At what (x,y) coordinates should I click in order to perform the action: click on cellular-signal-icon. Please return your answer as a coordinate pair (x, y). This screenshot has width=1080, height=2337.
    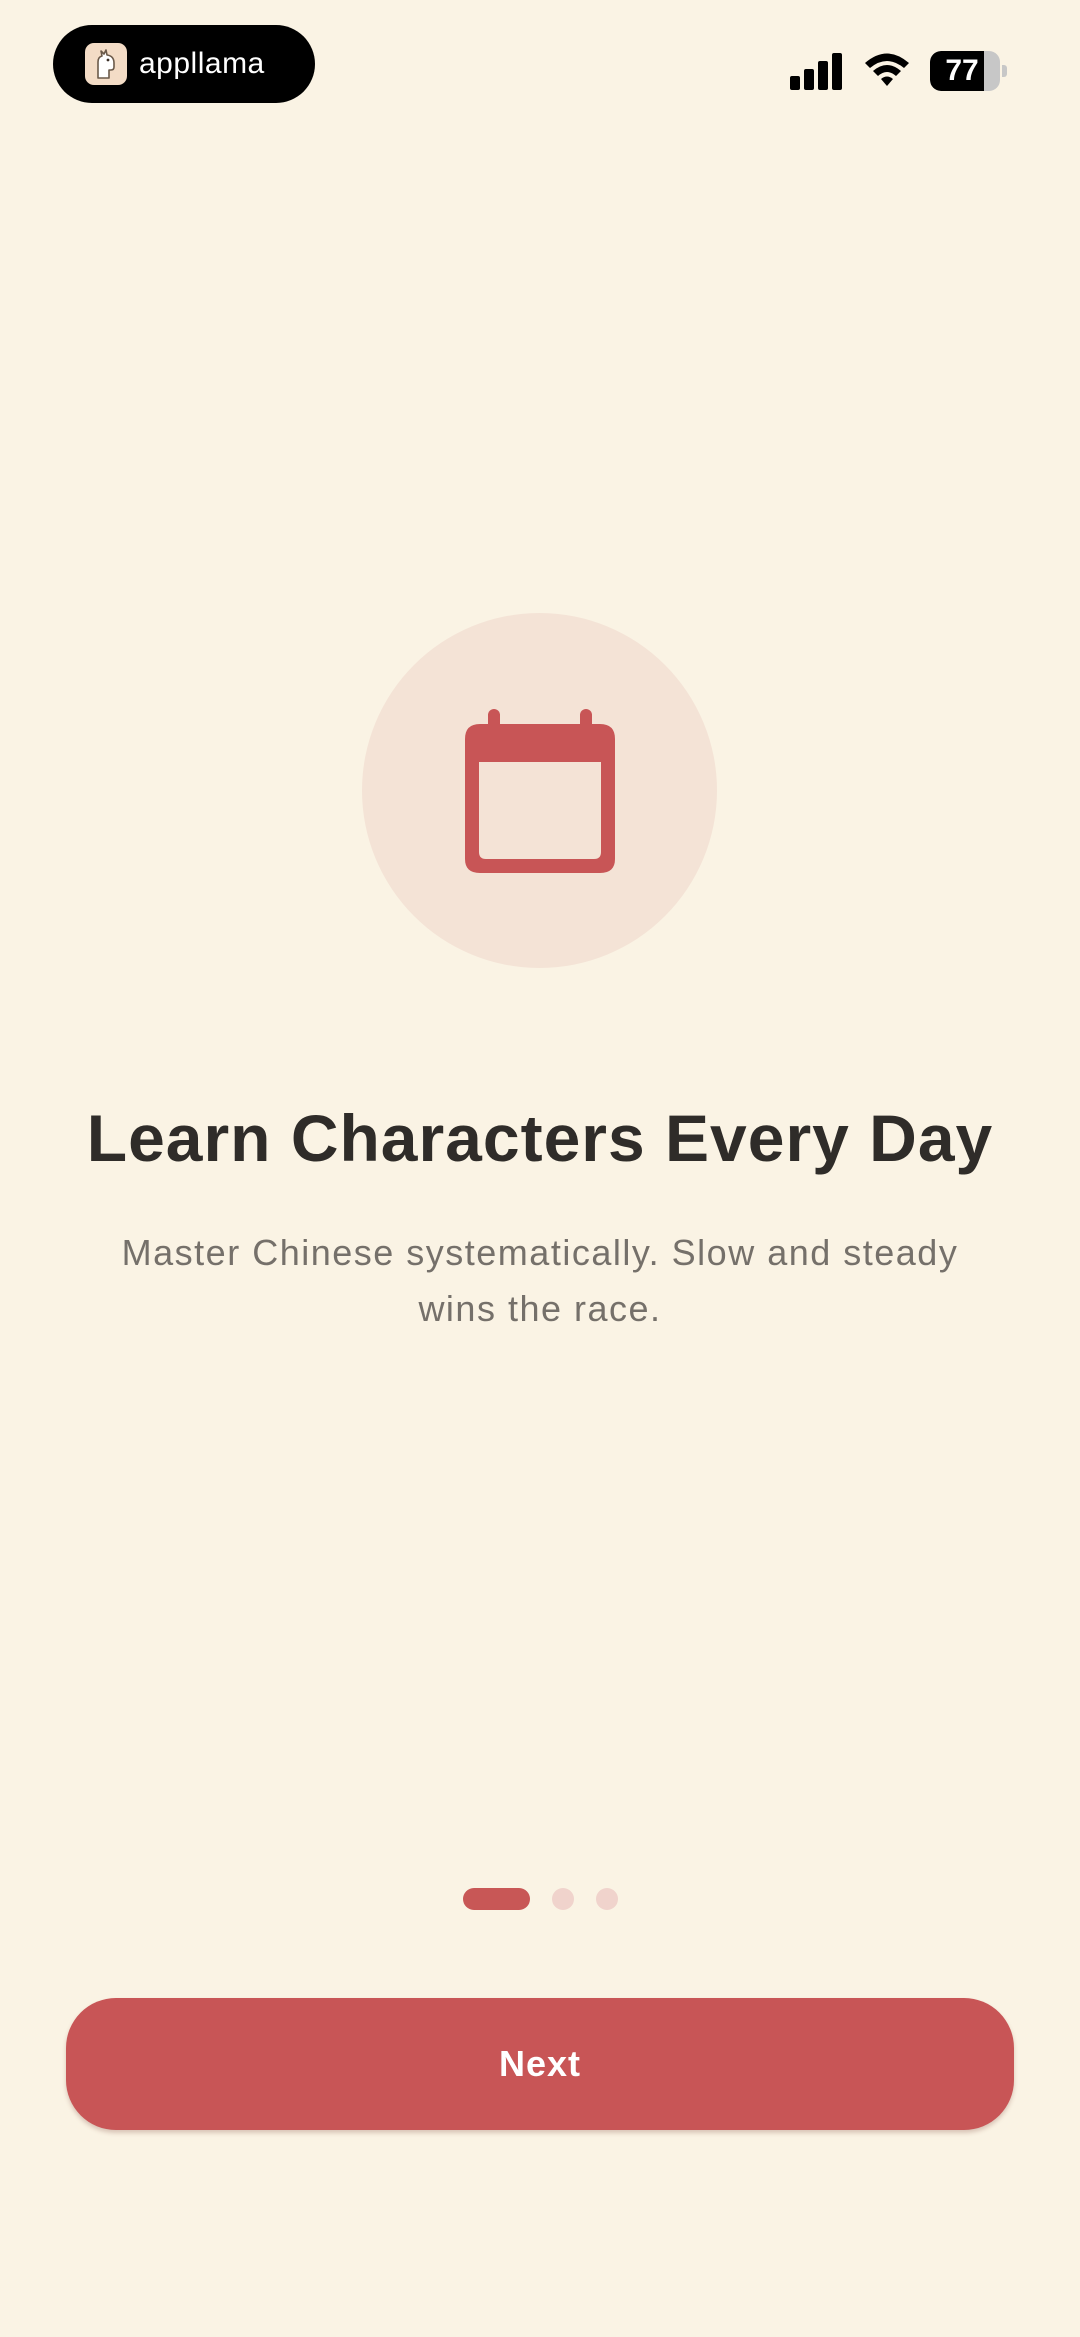
    Looking at the image, I should click on (816, 71).